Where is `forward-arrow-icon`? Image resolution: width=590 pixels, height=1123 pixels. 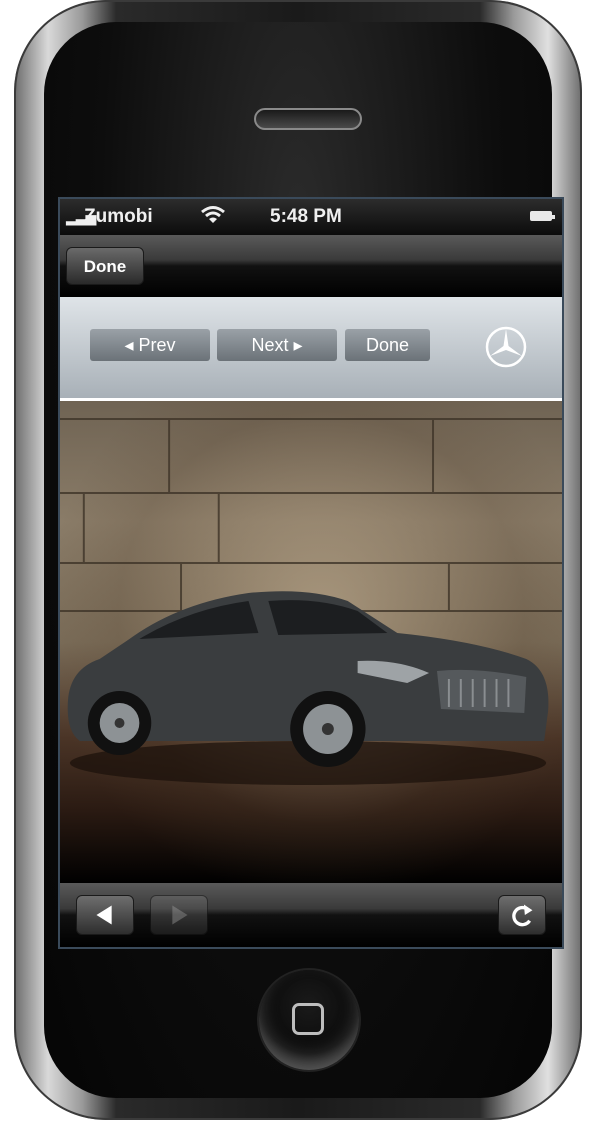 forward-arrow-icon is located at coordinates (180, 915).